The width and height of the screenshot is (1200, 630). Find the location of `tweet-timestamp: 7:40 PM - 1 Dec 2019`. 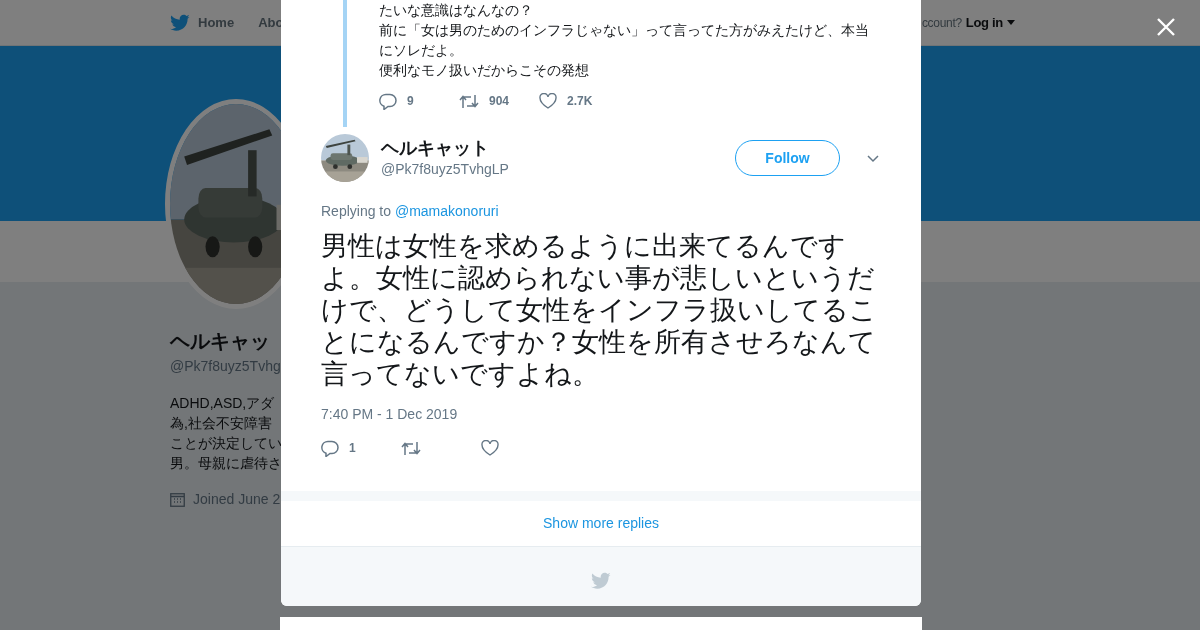

tweet-timestamp: 7:40 PM - 1 Dec 2019 is located at coordinates (390, 414).